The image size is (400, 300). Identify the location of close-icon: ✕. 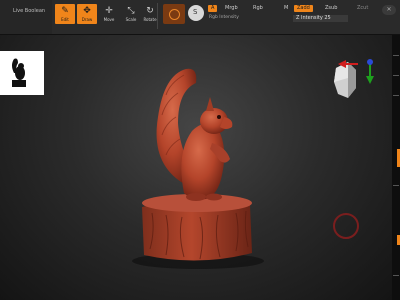
(389, 10).